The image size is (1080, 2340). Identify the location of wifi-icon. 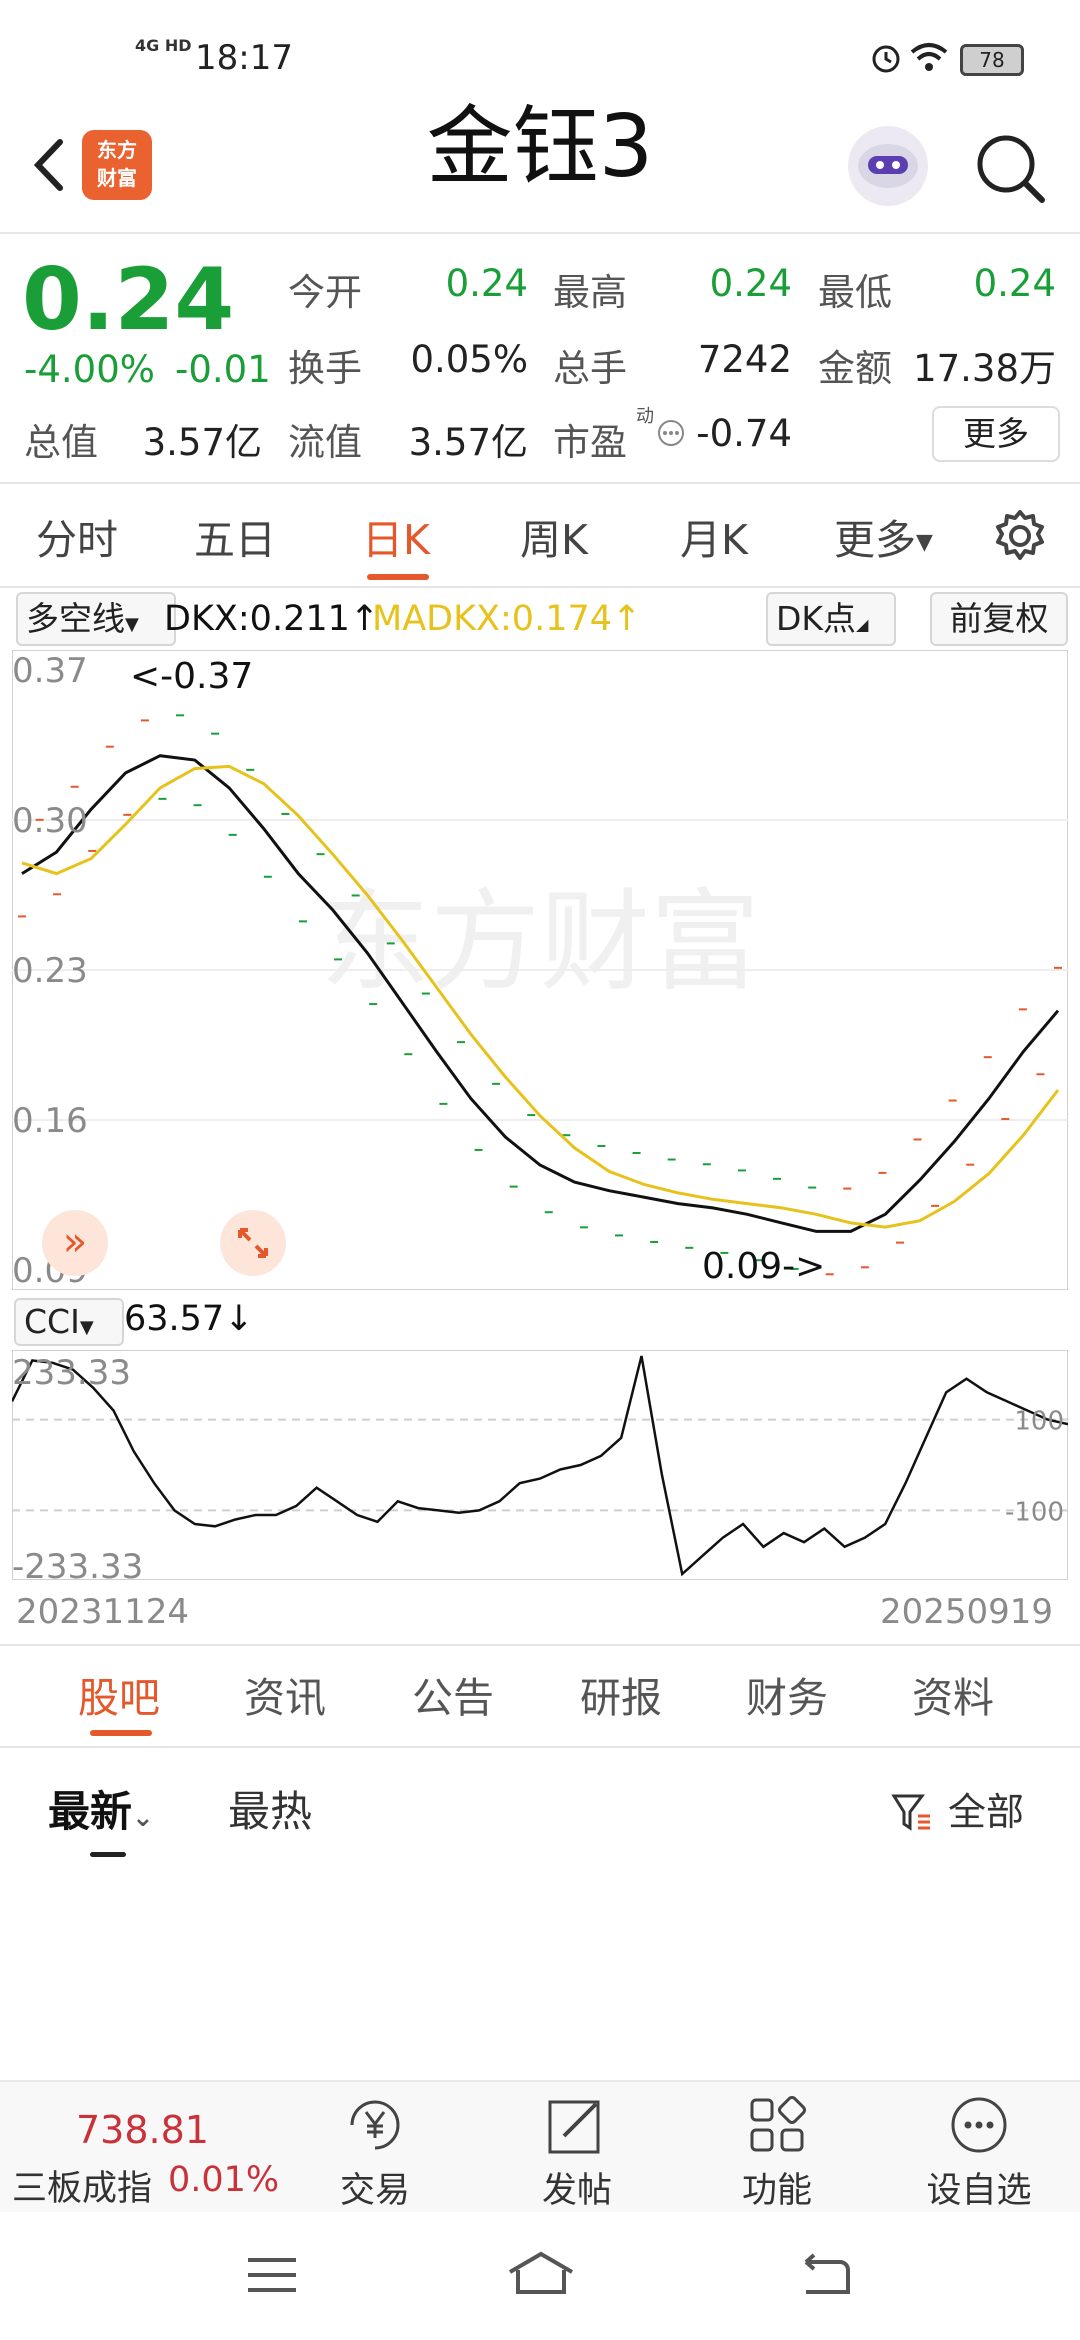
(929, 57).